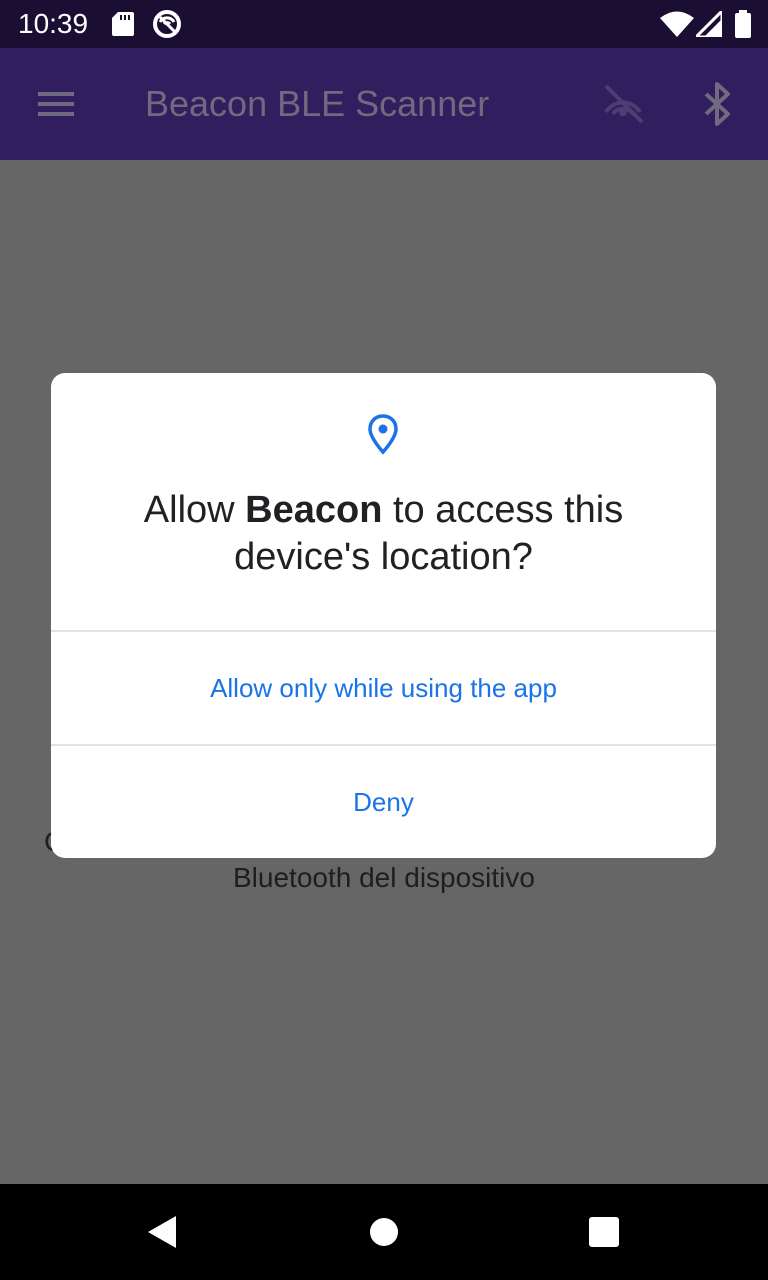  I want to click on background-text-bluetooth: Bluetooth del dispositivo, so click(384, 877).